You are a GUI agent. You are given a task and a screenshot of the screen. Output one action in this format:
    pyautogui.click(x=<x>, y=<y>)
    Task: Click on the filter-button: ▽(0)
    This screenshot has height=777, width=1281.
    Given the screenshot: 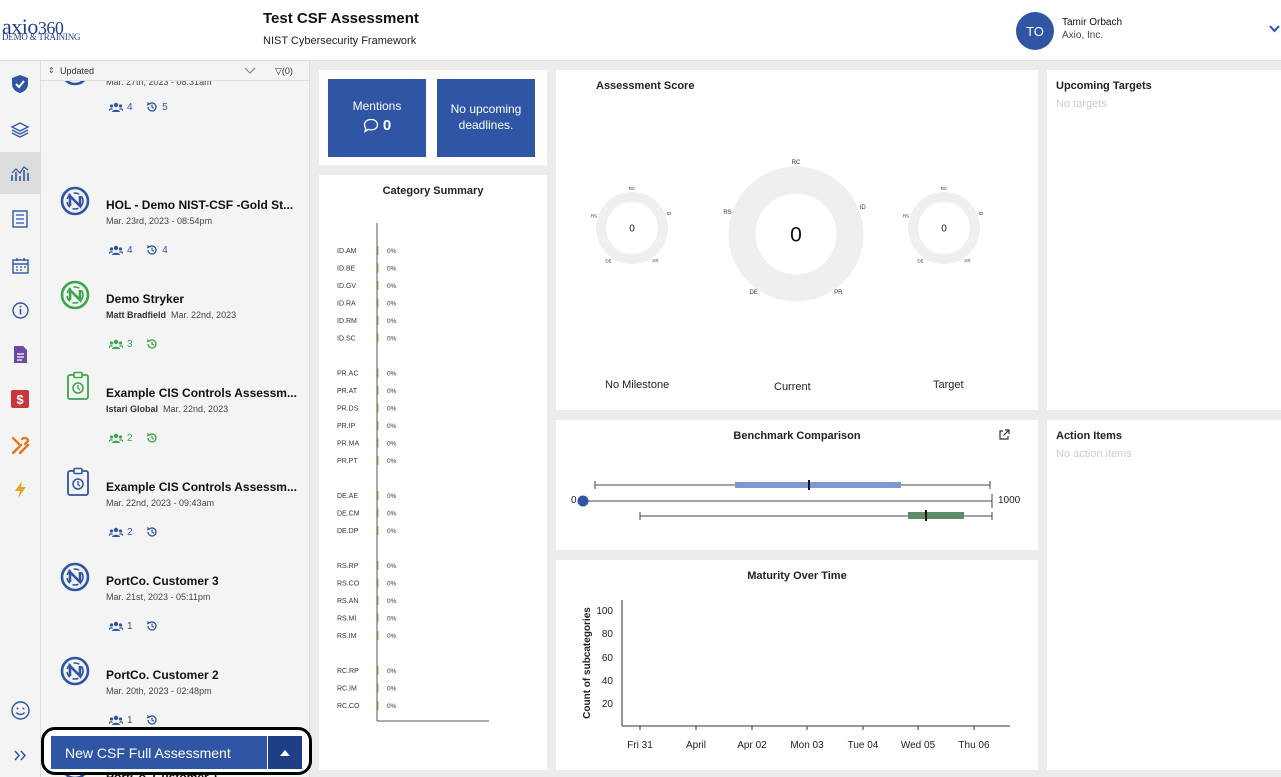 What is the action you would take?
    pyautogui.click(x=284, y=71)
    